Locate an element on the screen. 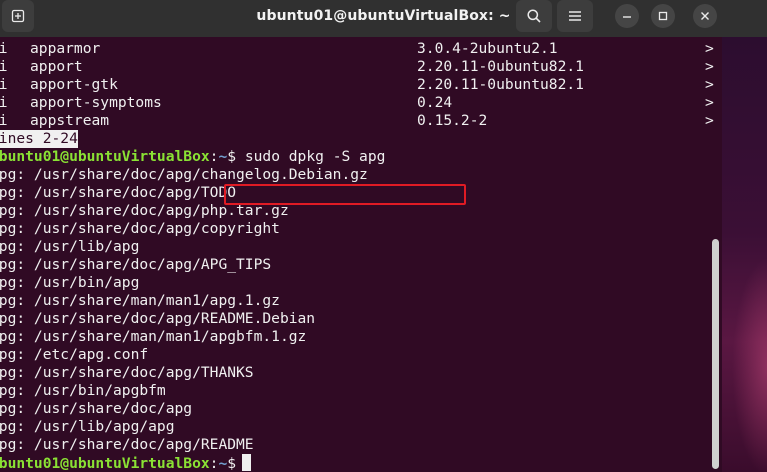  search-icon is located at coordinates (534, 16).